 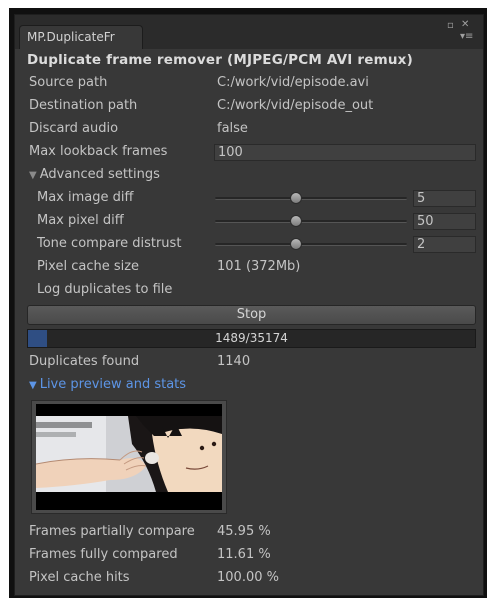 What do you see at coordinates (103, 554) in the screenshot?
I see `frames-fully-compared-label: Frames fully compared` at bounding box center [103, 554].